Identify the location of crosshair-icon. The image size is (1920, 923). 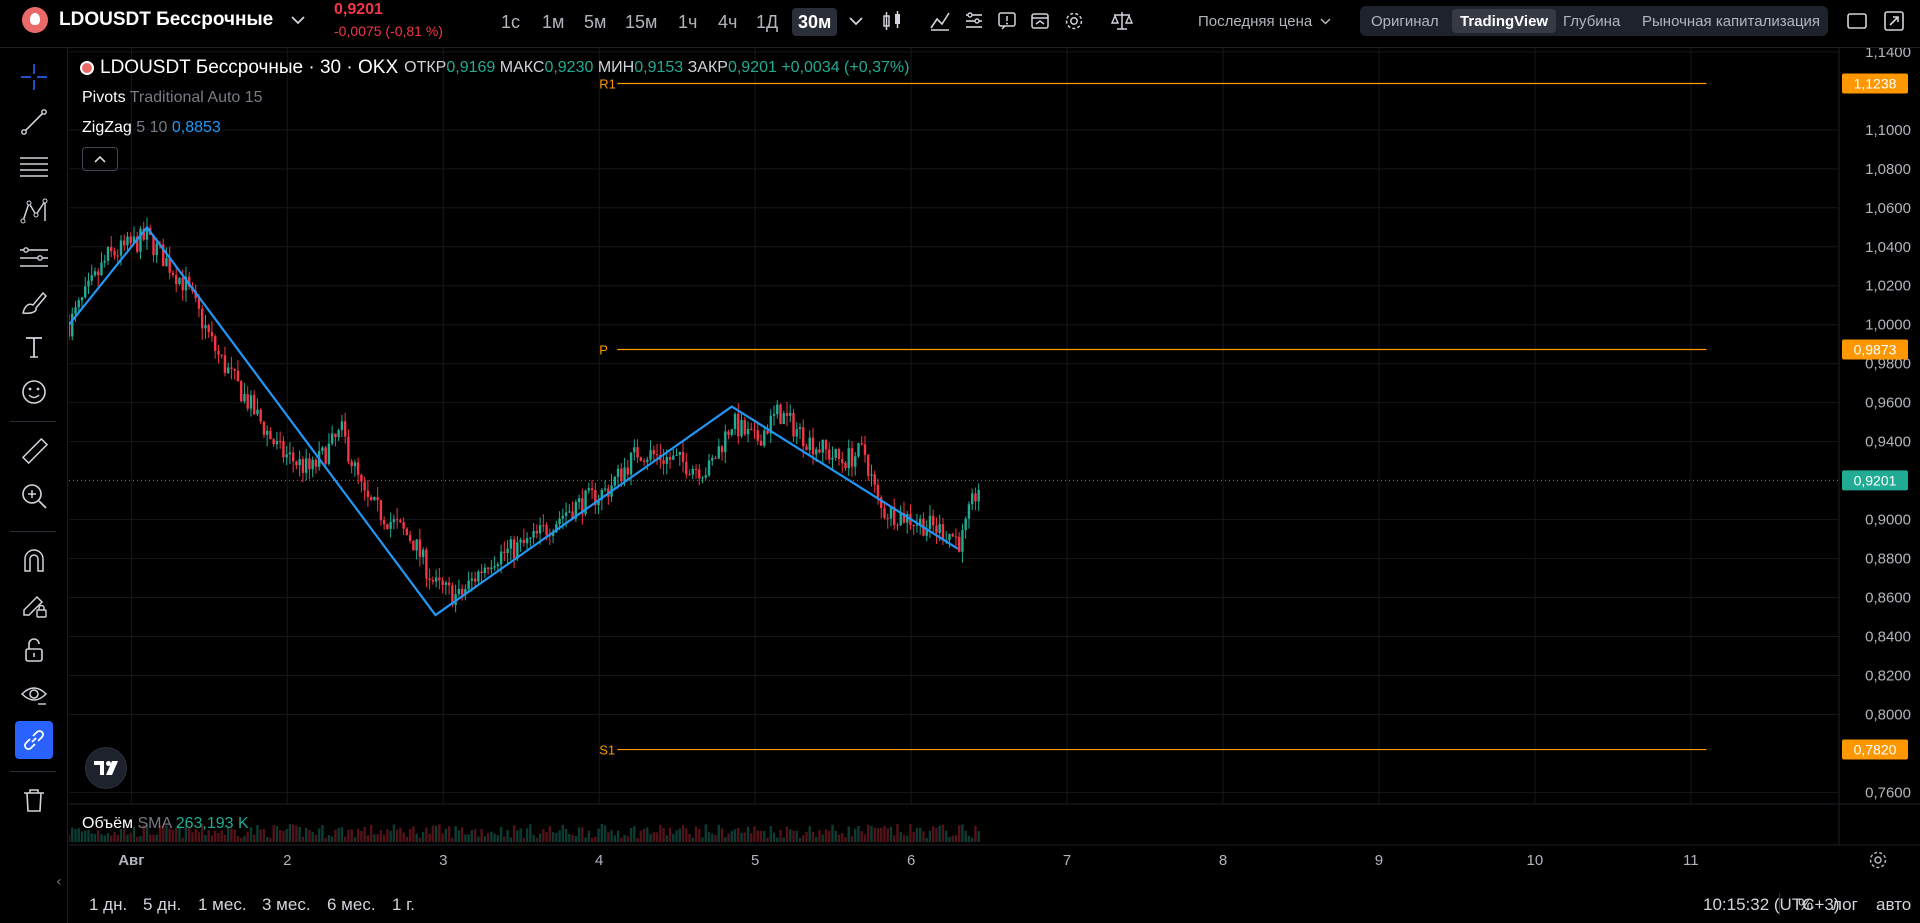
(34, 77).